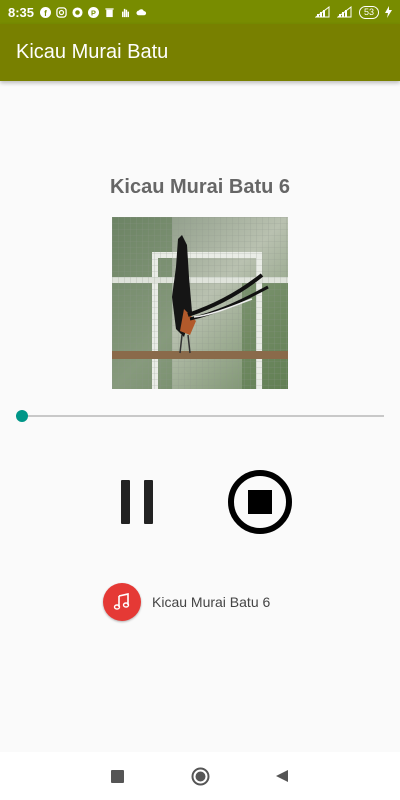 The width and height of the screenshot is (400, 800). I want to click on svg-text: f, so click(45, 13).